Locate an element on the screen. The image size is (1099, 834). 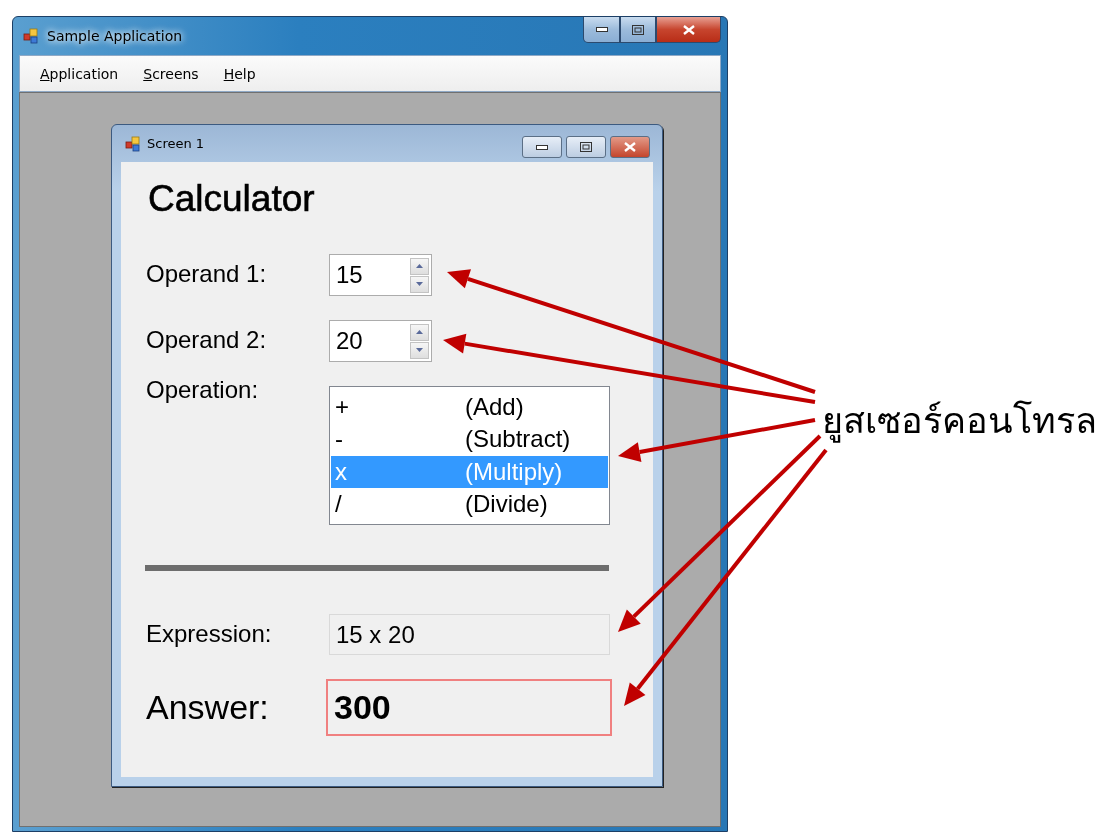
list-item: - (Subtract) is located at coordinates (469, 439).